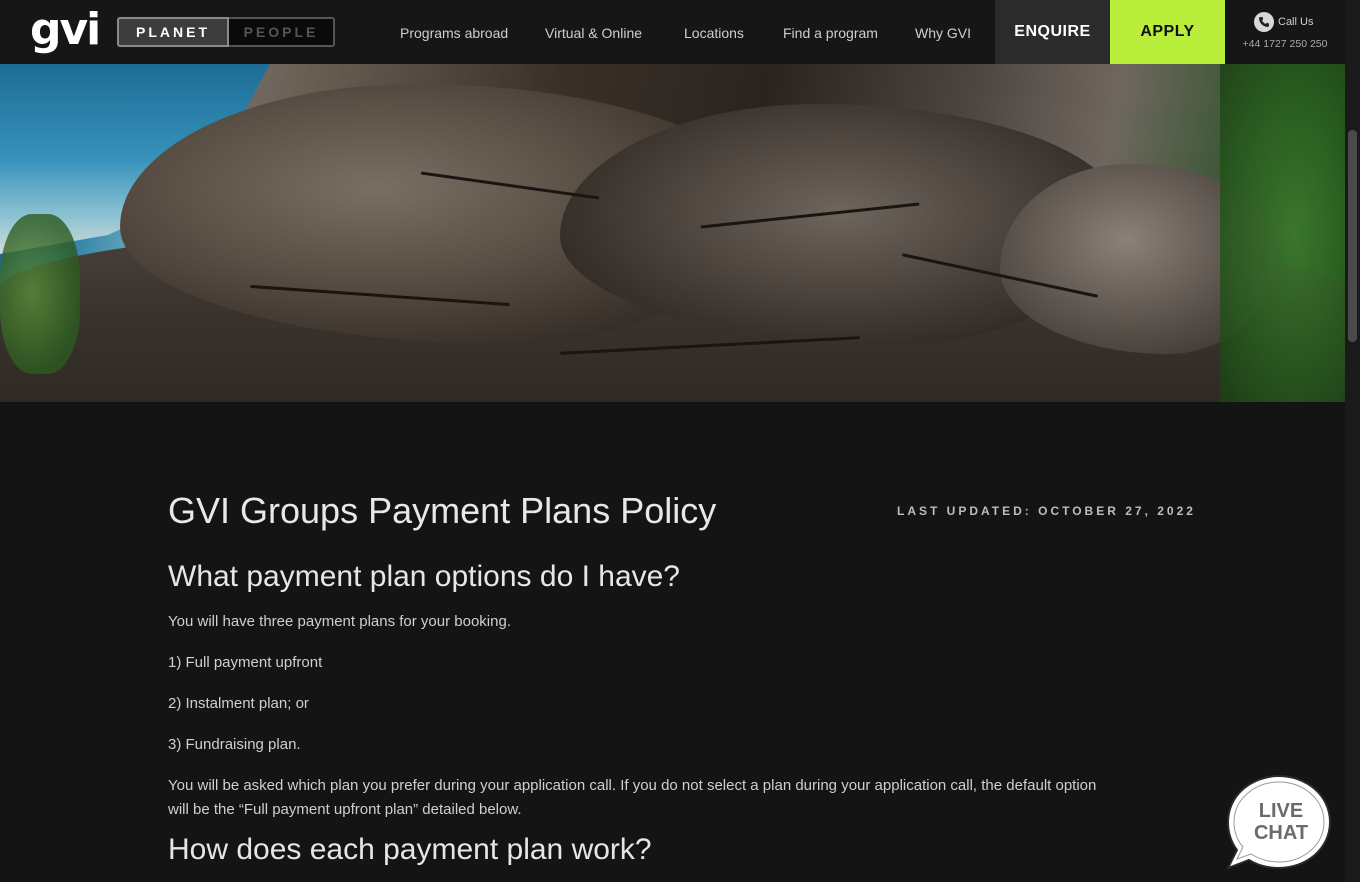 This screenshot has width=1360, height=882. What do you see at coordinates (234, 744) in the screenshot?
I see `list-item: 3) Fundraising plan.` at bounding box center [234, 744].